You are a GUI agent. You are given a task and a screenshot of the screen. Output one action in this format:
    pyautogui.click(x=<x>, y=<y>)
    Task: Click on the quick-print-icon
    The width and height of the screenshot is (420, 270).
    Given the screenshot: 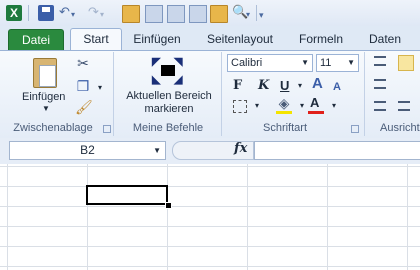 What is the action you would take?
    pyautogui.click(x=198, y=14)
    